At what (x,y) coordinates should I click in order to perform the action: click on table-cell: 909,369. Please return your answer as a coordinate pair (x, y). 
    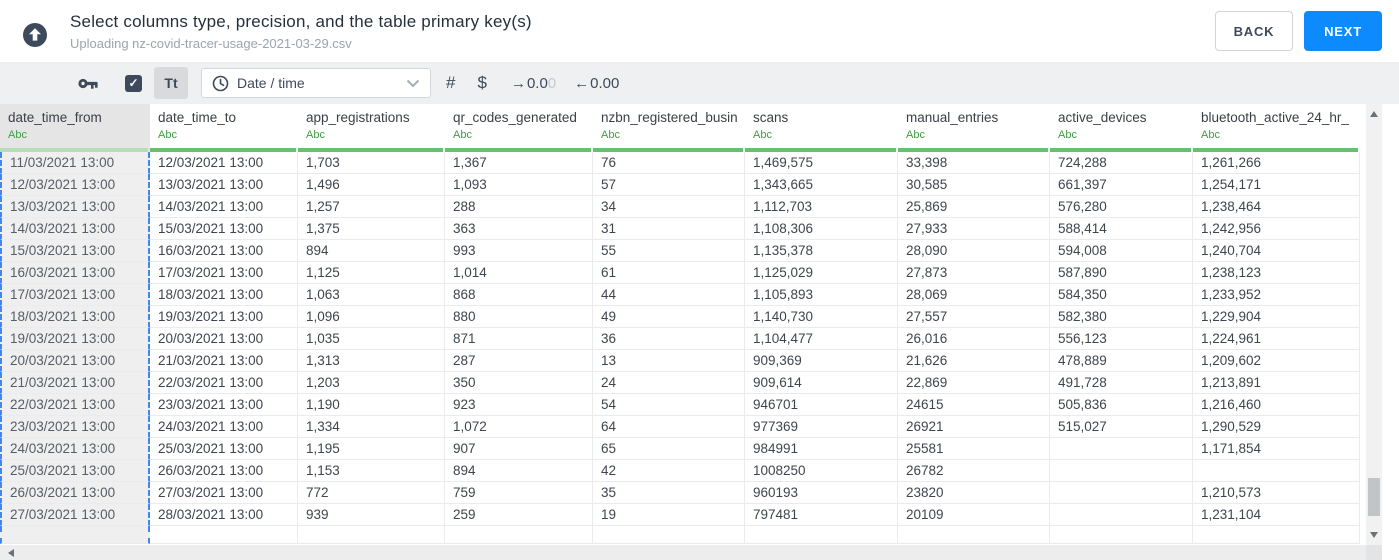
    Looking at the image, I should click on (821, 361).